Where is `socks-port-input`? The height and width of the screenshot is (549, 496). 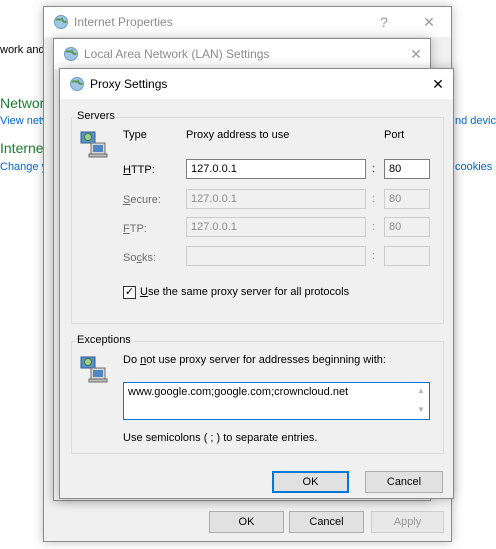
socks-port-input is located at coordinates (407, 256).